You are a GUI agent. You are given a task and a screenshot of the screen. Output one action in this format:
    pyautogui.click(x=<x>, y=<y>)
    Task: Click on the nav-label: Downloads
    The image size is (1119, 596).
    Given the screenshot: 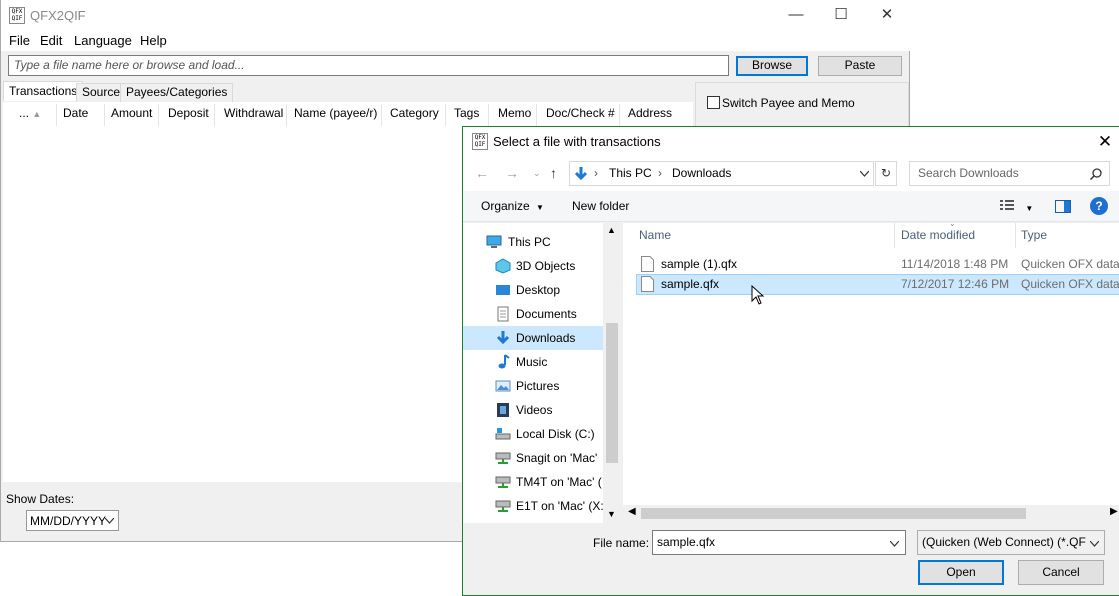 What is the action you would take?
    pyautogui.click(x=546, y=338)
    